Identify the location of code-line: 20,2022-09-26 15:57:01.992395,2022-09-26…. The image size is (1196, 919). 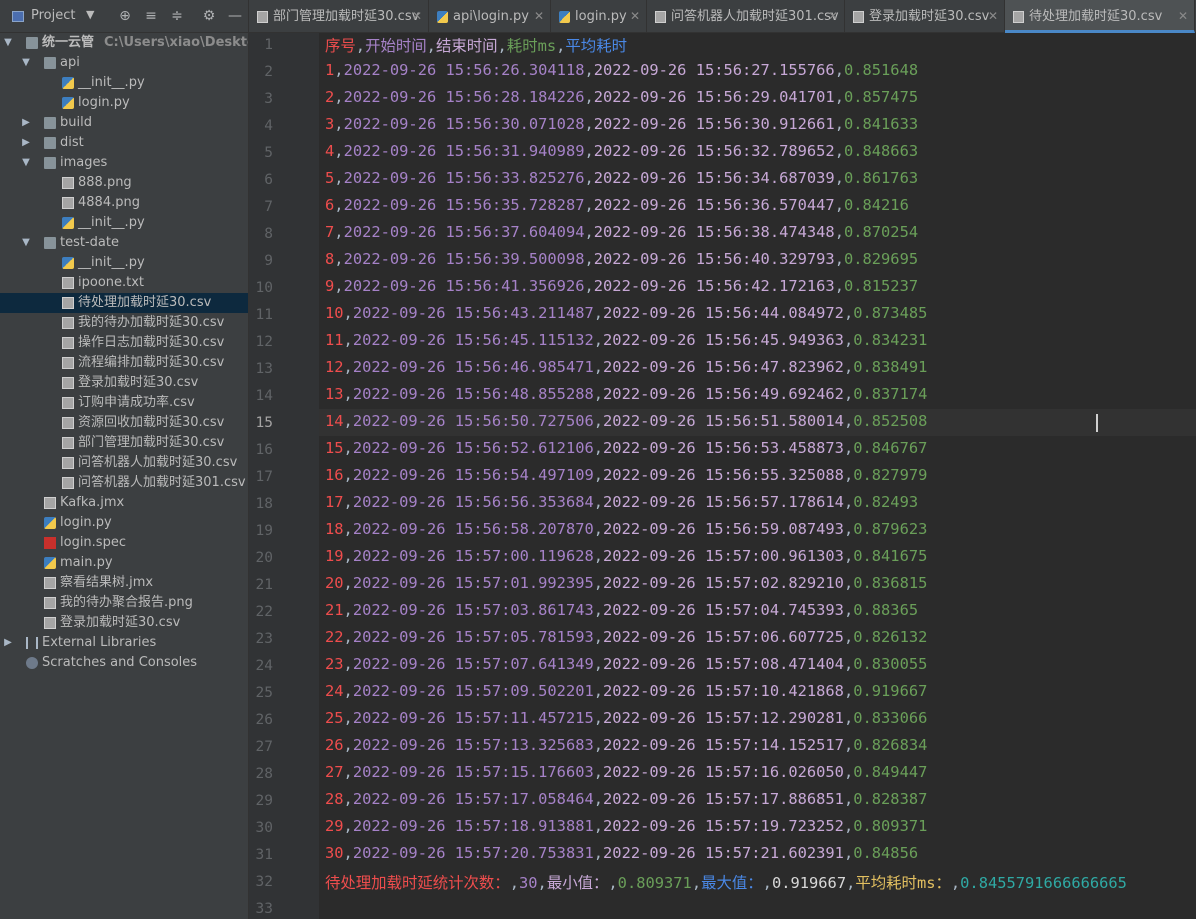
(626, 583).